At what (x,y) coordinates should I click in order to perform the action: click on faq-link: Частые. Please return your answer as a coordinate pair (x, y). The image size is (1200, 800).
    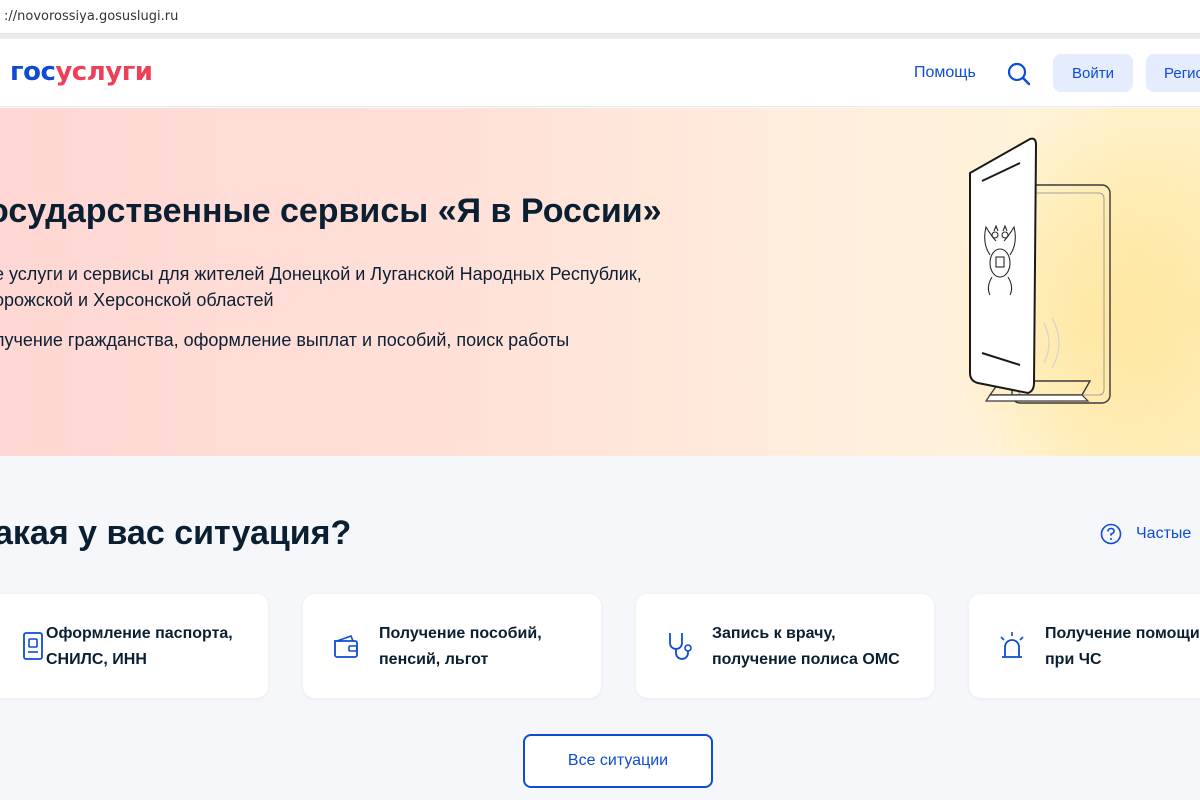
    Looking at the image, I should click on (1145, 534).